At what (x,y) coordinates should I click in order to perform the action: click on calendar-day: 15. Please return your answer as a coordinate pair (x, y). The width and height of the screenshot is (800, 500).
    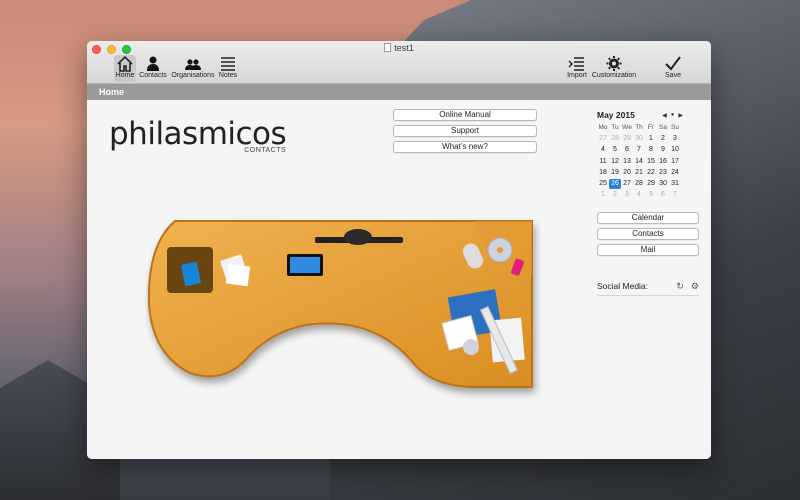
    Looking at the image, I should click on (651, 162).